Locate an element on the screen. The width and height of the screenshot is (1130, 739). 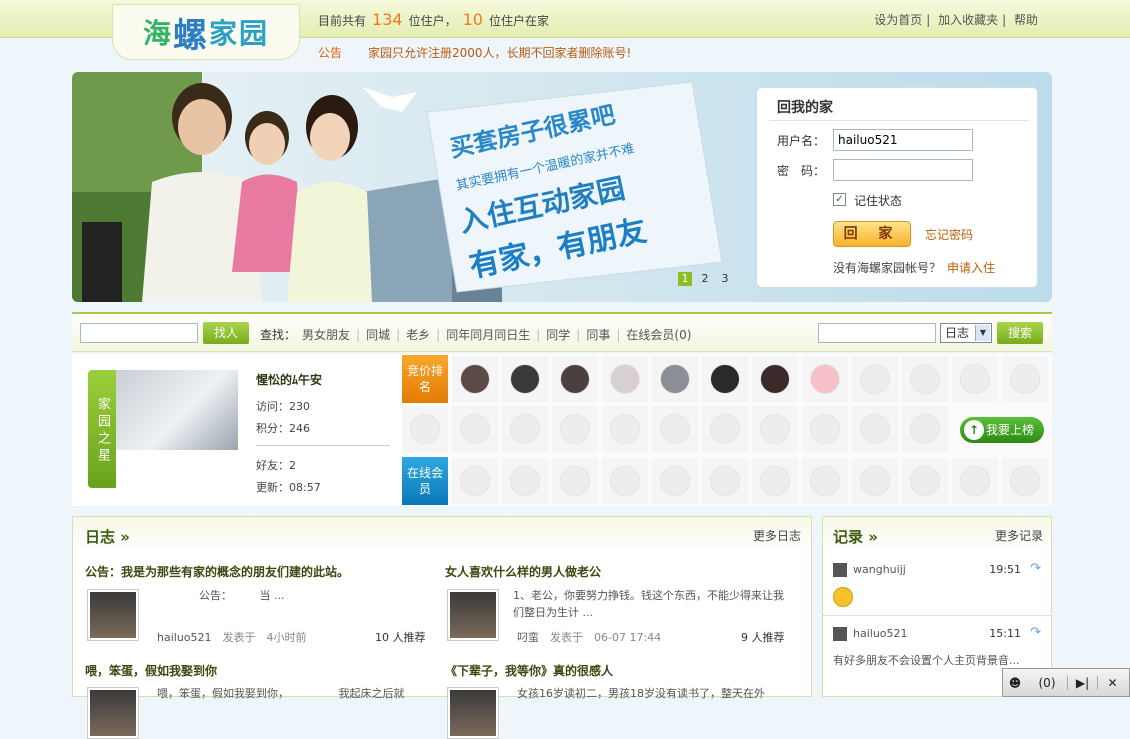
find-link-city: 同城 is located at coordinates (378, 335).